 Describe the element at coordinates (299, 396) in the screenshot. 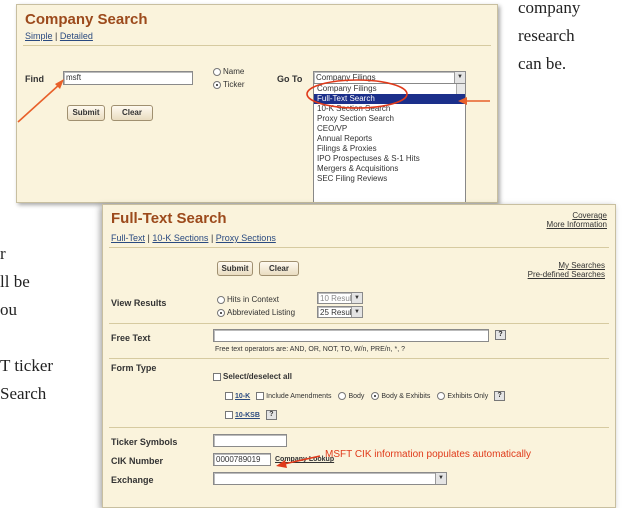

I see `amendments-label: Include Amendments` at that location.